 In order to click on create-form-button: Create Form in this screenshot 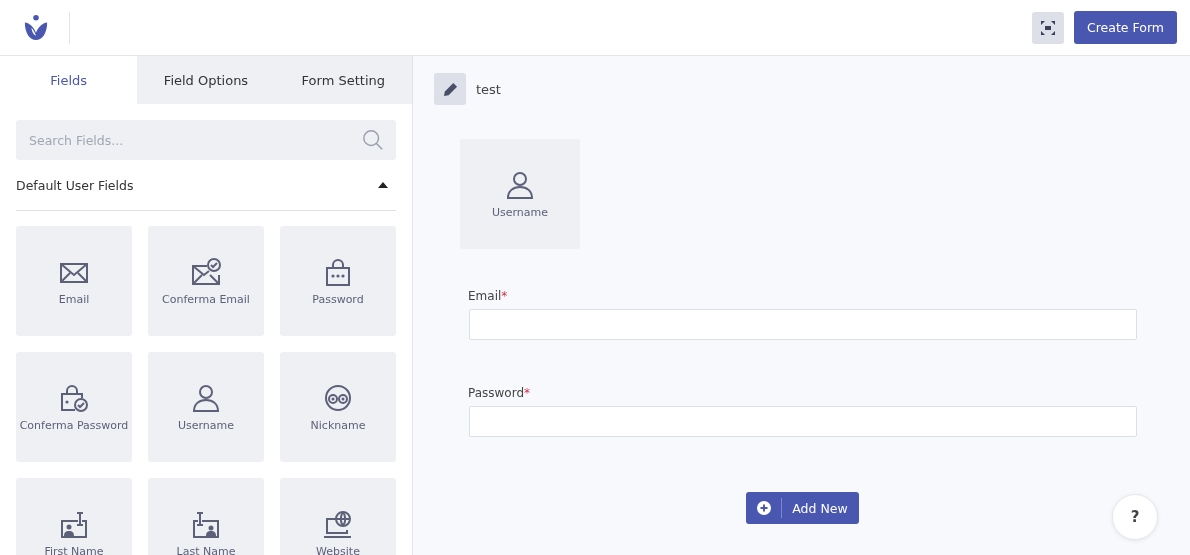, I will do `click(1125, 27)`.